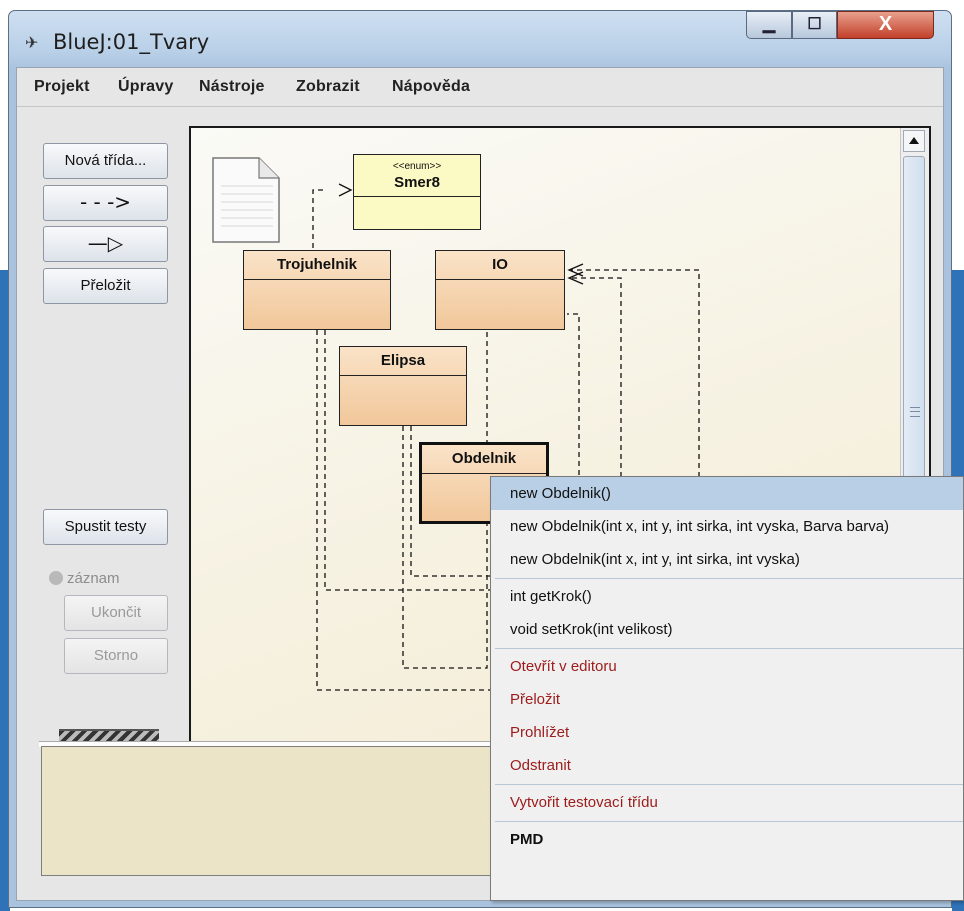 This screenshot has width=964, height=911. I want to click on inheritance-arrow-button: —▷, so click(105, 244).